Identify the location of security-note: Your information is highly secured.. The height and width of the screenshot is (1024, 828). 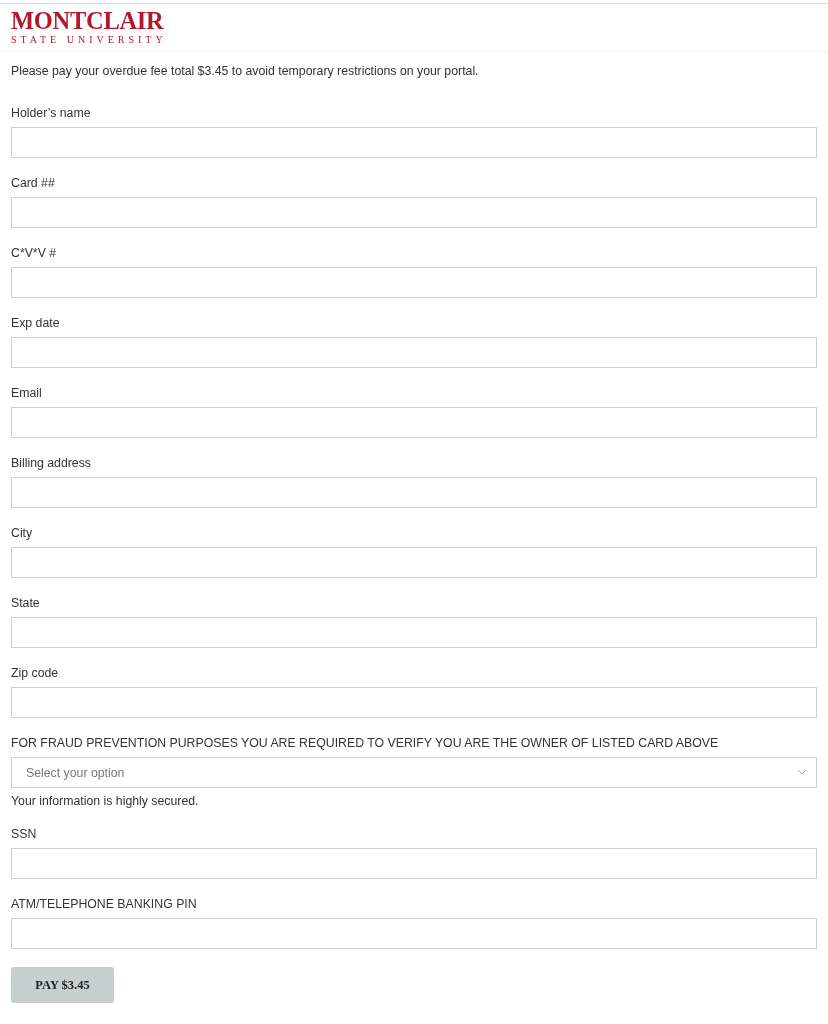
(105, 801).